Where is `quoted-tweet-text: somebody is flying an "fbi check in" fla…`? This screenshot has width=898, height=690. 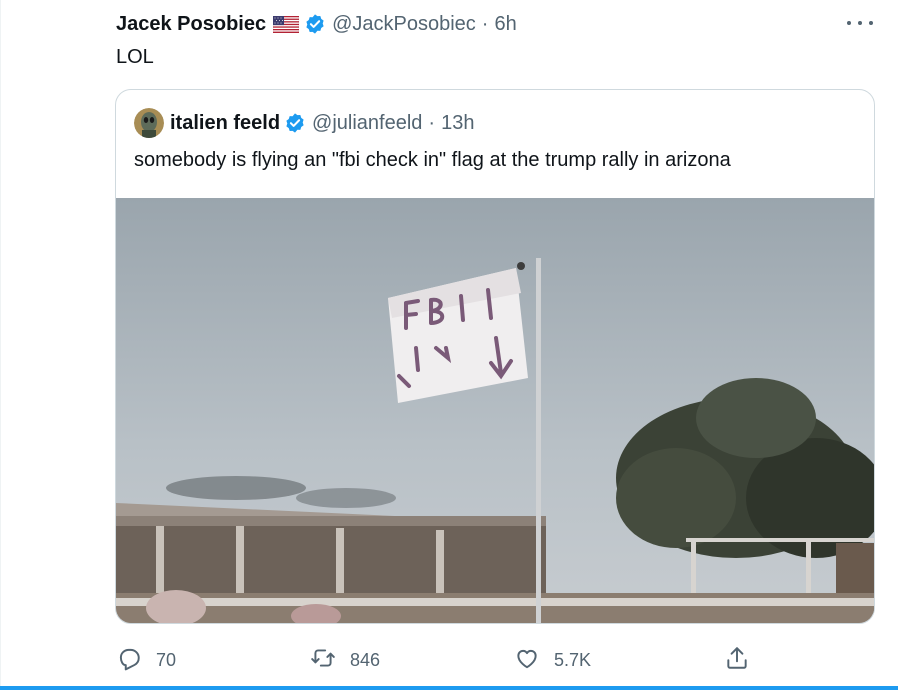
quoted-tweet-text: somebody is flying an "fbi check in" fla… is located at coordinates (432, 160).